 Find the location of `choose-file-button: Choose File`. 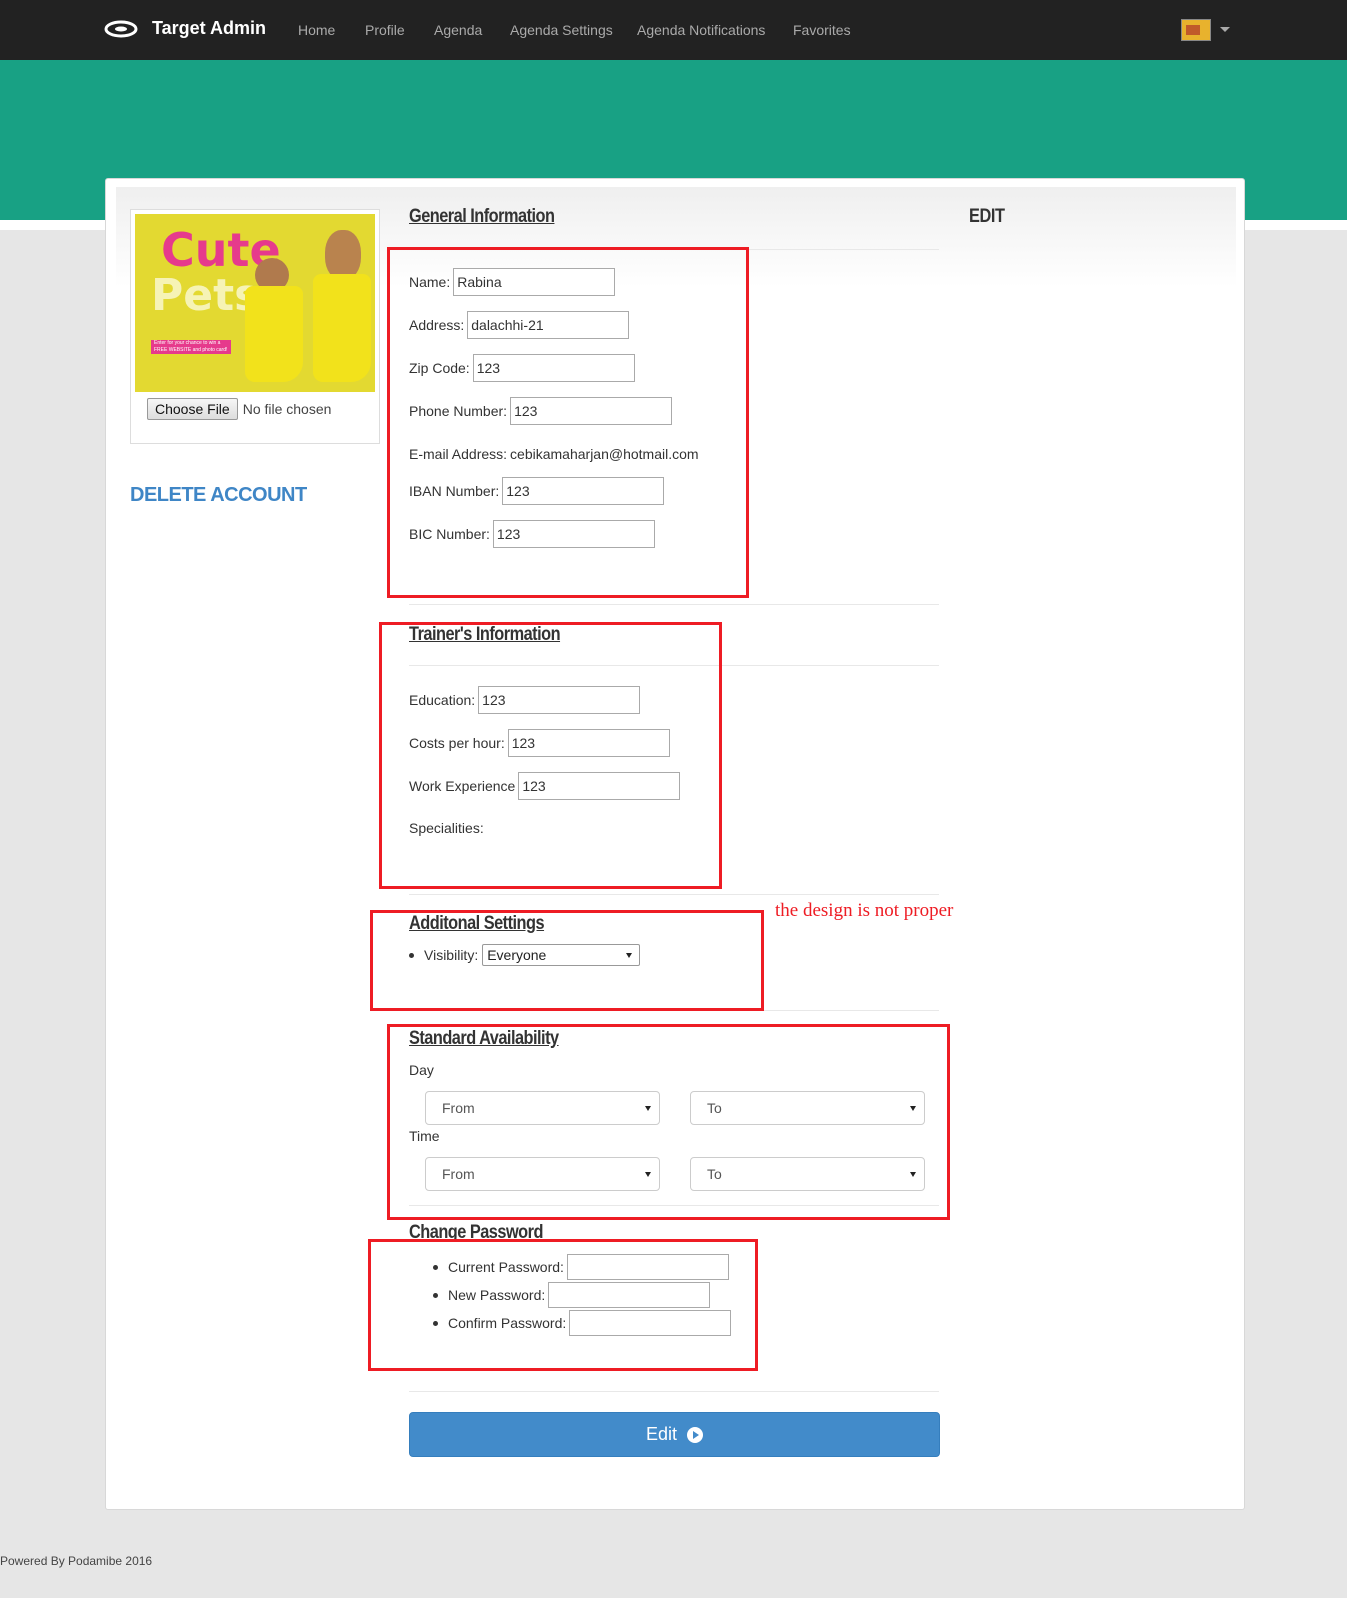

choose-file-button: Choose File is located at coordinates (192, 409).